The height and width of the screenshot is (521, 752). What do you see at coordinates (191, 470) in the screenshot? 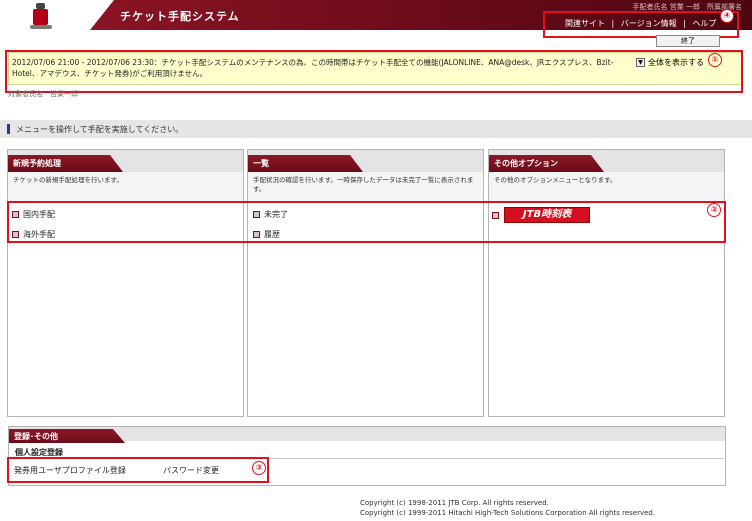
I see `password-change-link: パスワード変更` at bounding box center [191, 470].